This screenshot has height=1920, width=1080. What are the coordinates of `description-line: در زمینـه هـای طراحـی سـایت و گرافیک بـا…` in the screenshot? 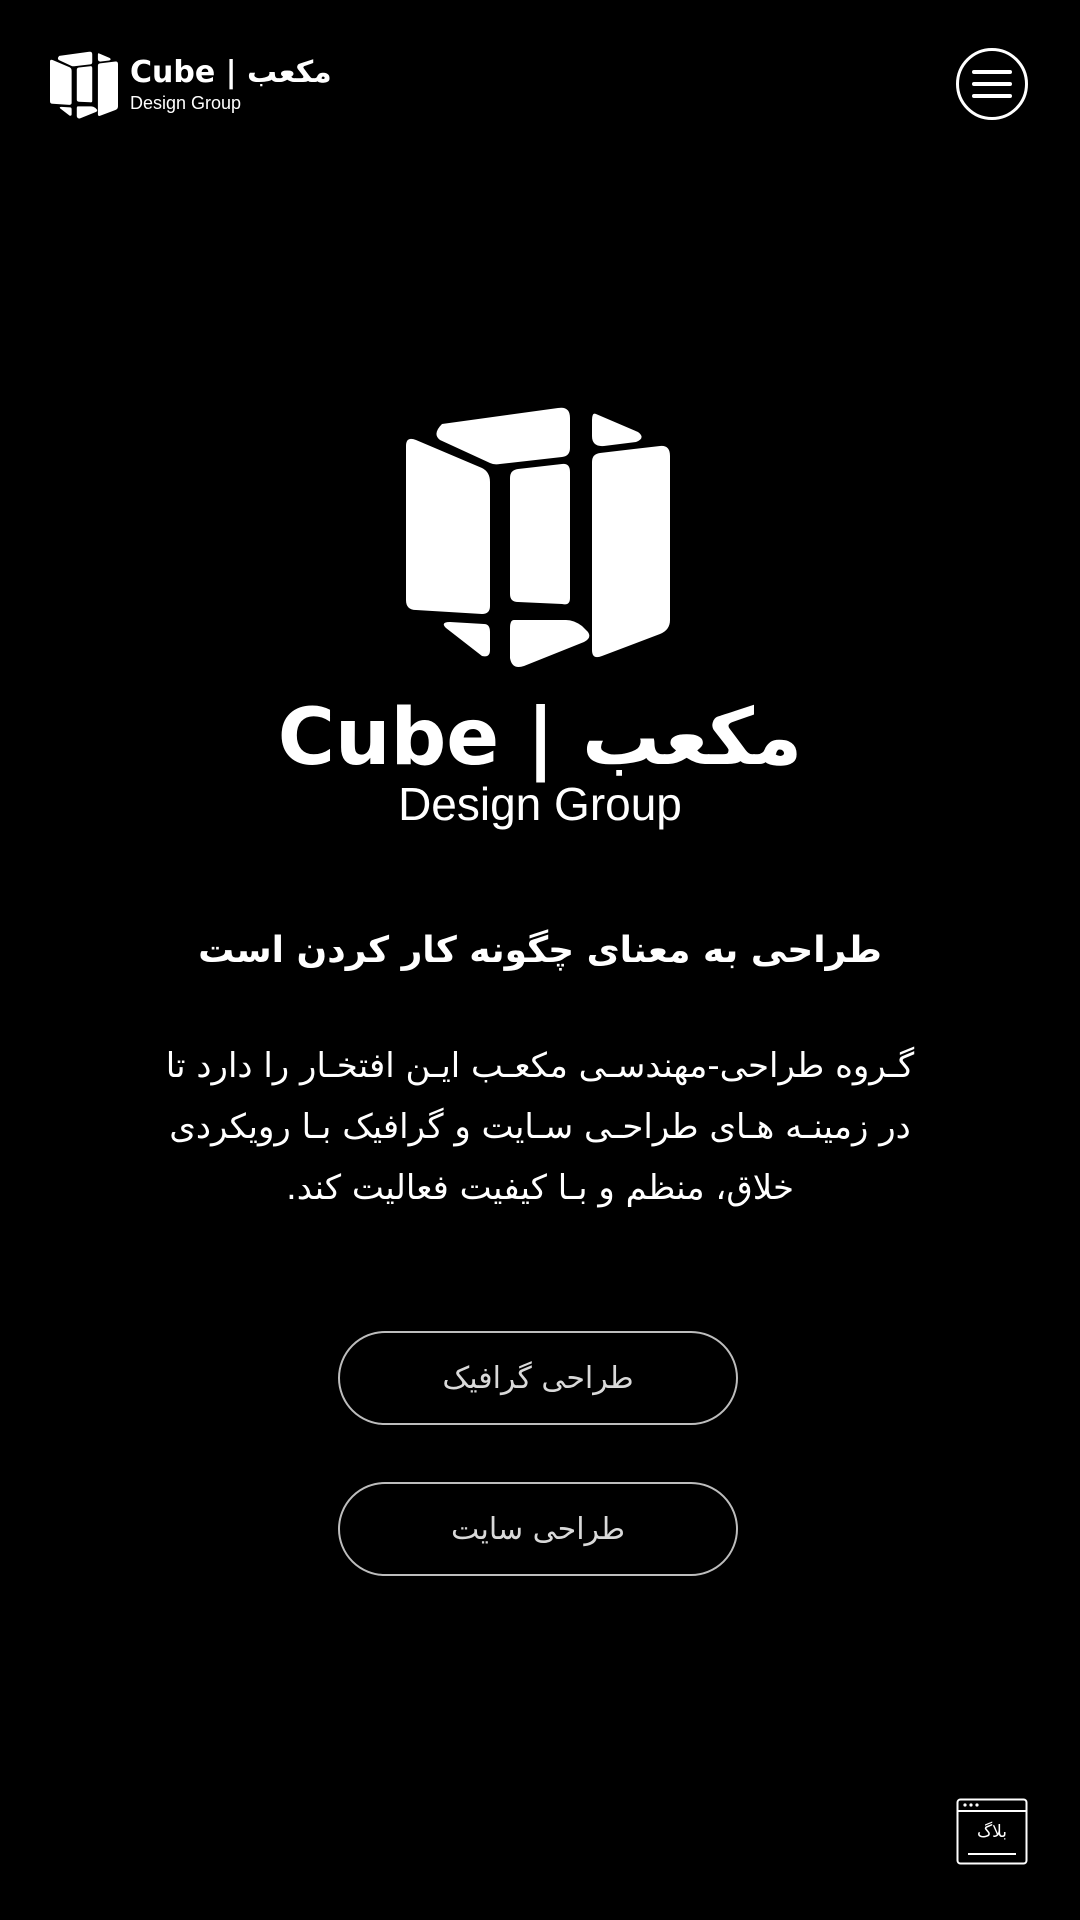 It's located at (540, 1127).